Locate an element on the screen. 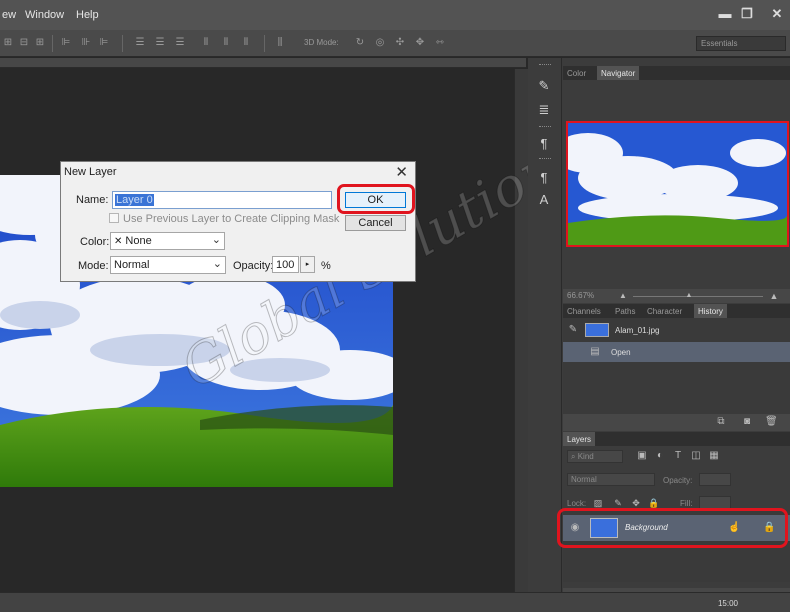 The image size is (790, 612). restore-icon: ❐ is located at coordinates (747, 14).